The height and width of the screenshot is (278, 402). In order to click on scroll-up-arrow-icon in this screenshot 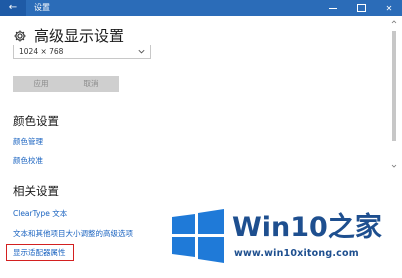, I will do `click(394, 22)`.